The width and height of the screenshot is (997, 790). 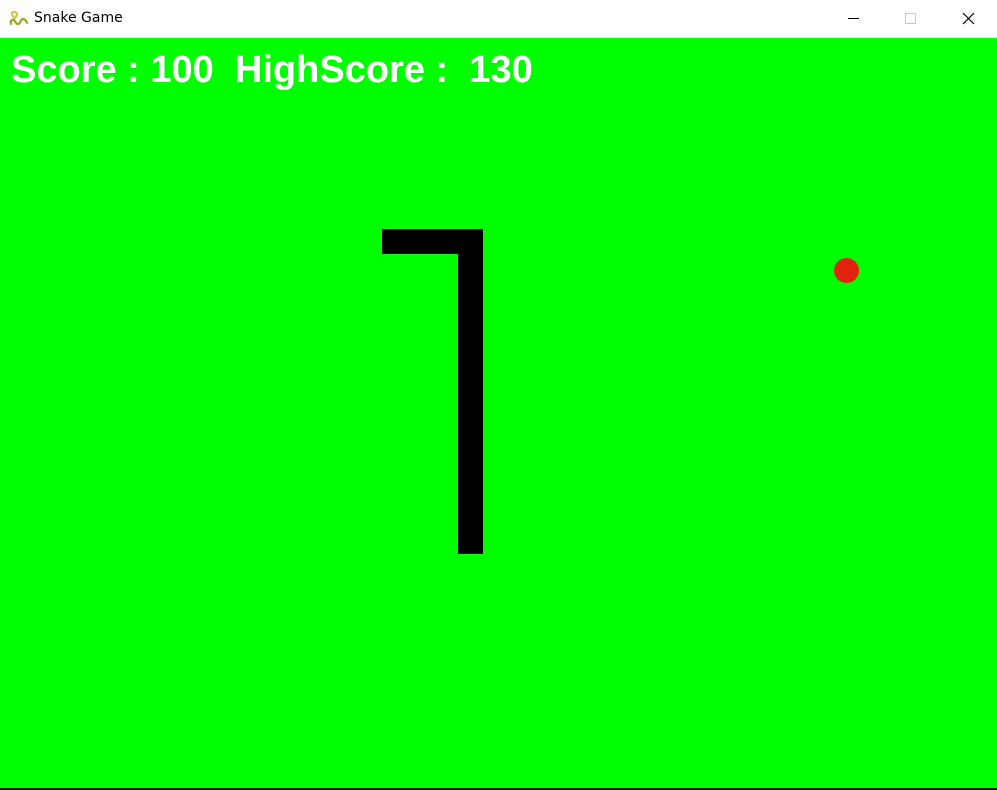 I want to click on close-icon, so click(x=968, y=18).